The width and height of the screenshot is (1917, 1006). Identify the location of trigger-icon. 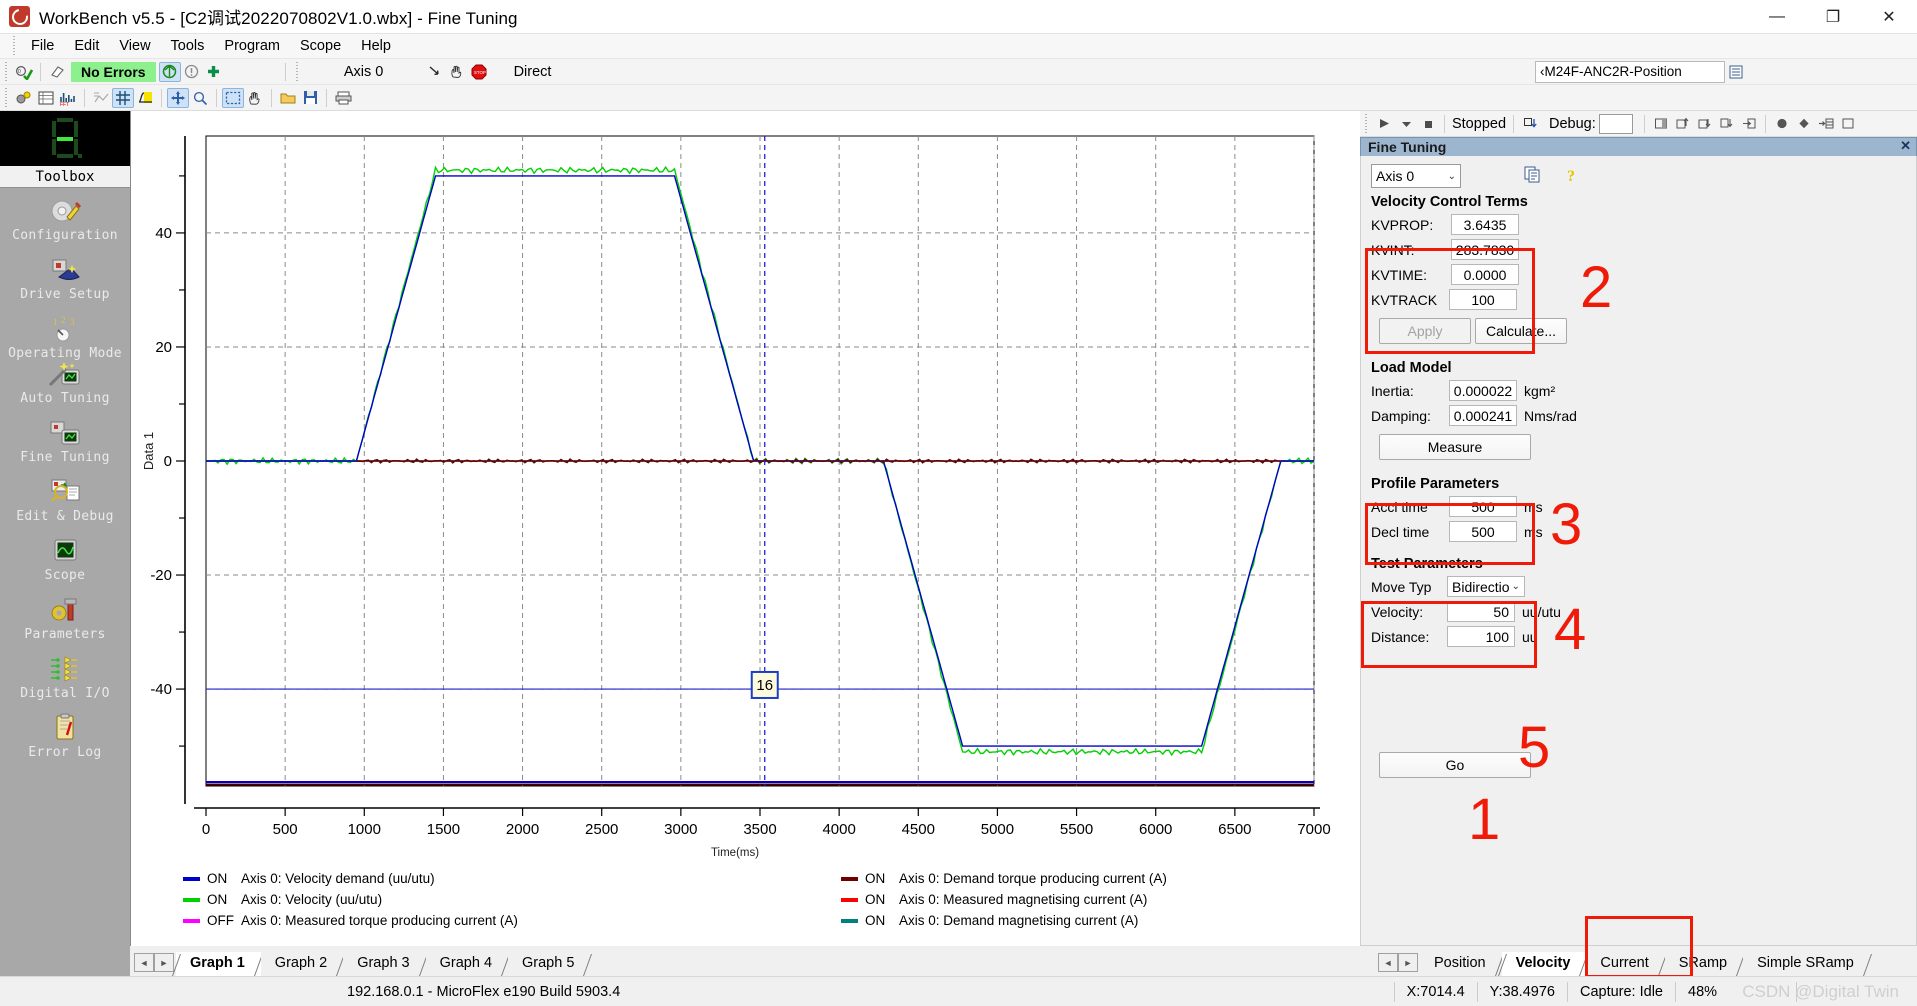
(145, 98).